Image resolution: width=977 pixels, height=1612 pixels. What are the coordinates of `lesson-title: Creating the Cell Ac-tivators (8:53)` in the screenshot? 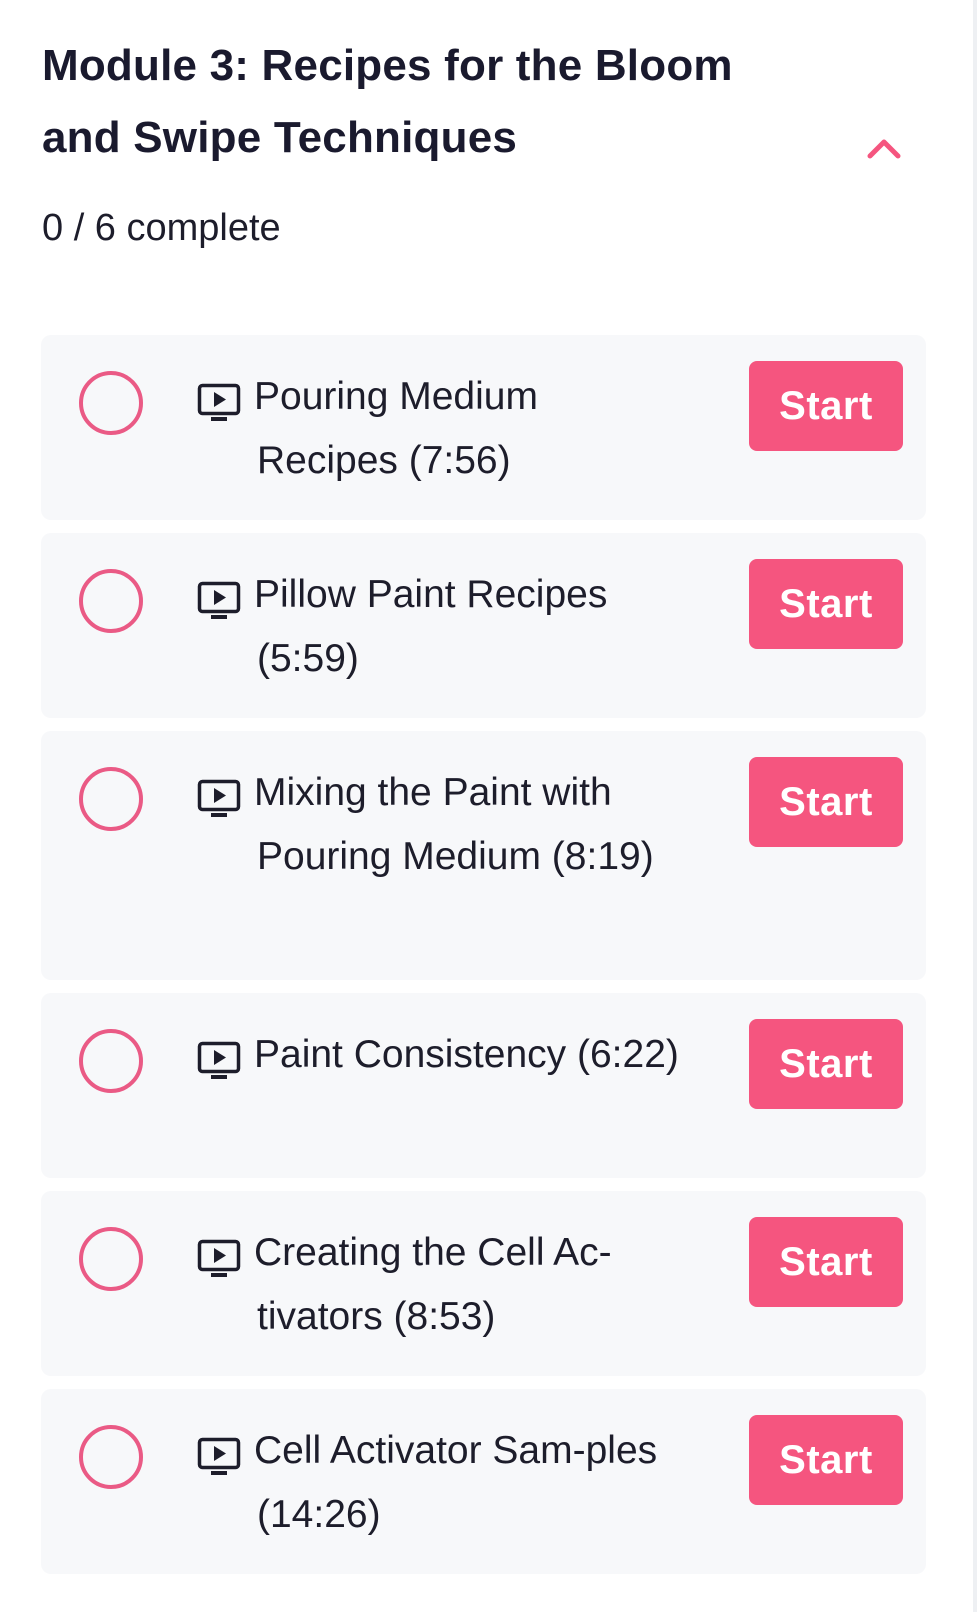 It's located at (470, 1285).